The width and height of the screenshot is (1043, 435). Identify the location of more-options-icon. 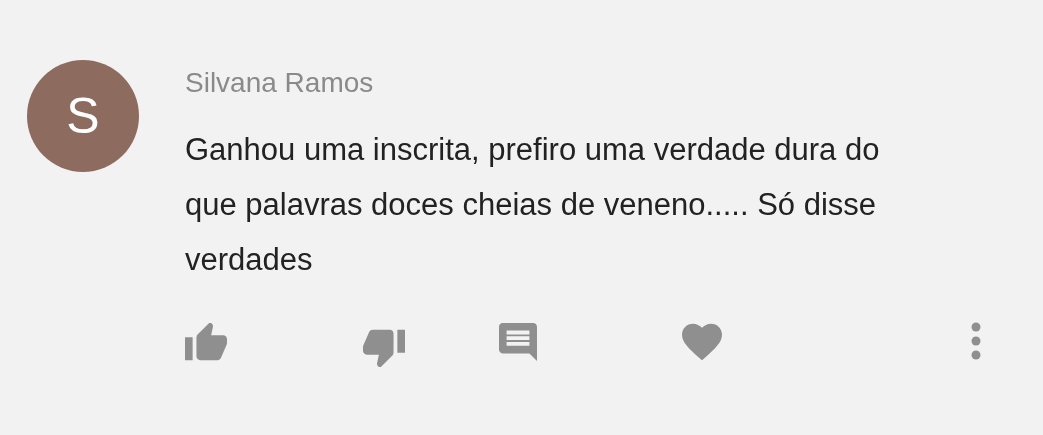
(976, 340).